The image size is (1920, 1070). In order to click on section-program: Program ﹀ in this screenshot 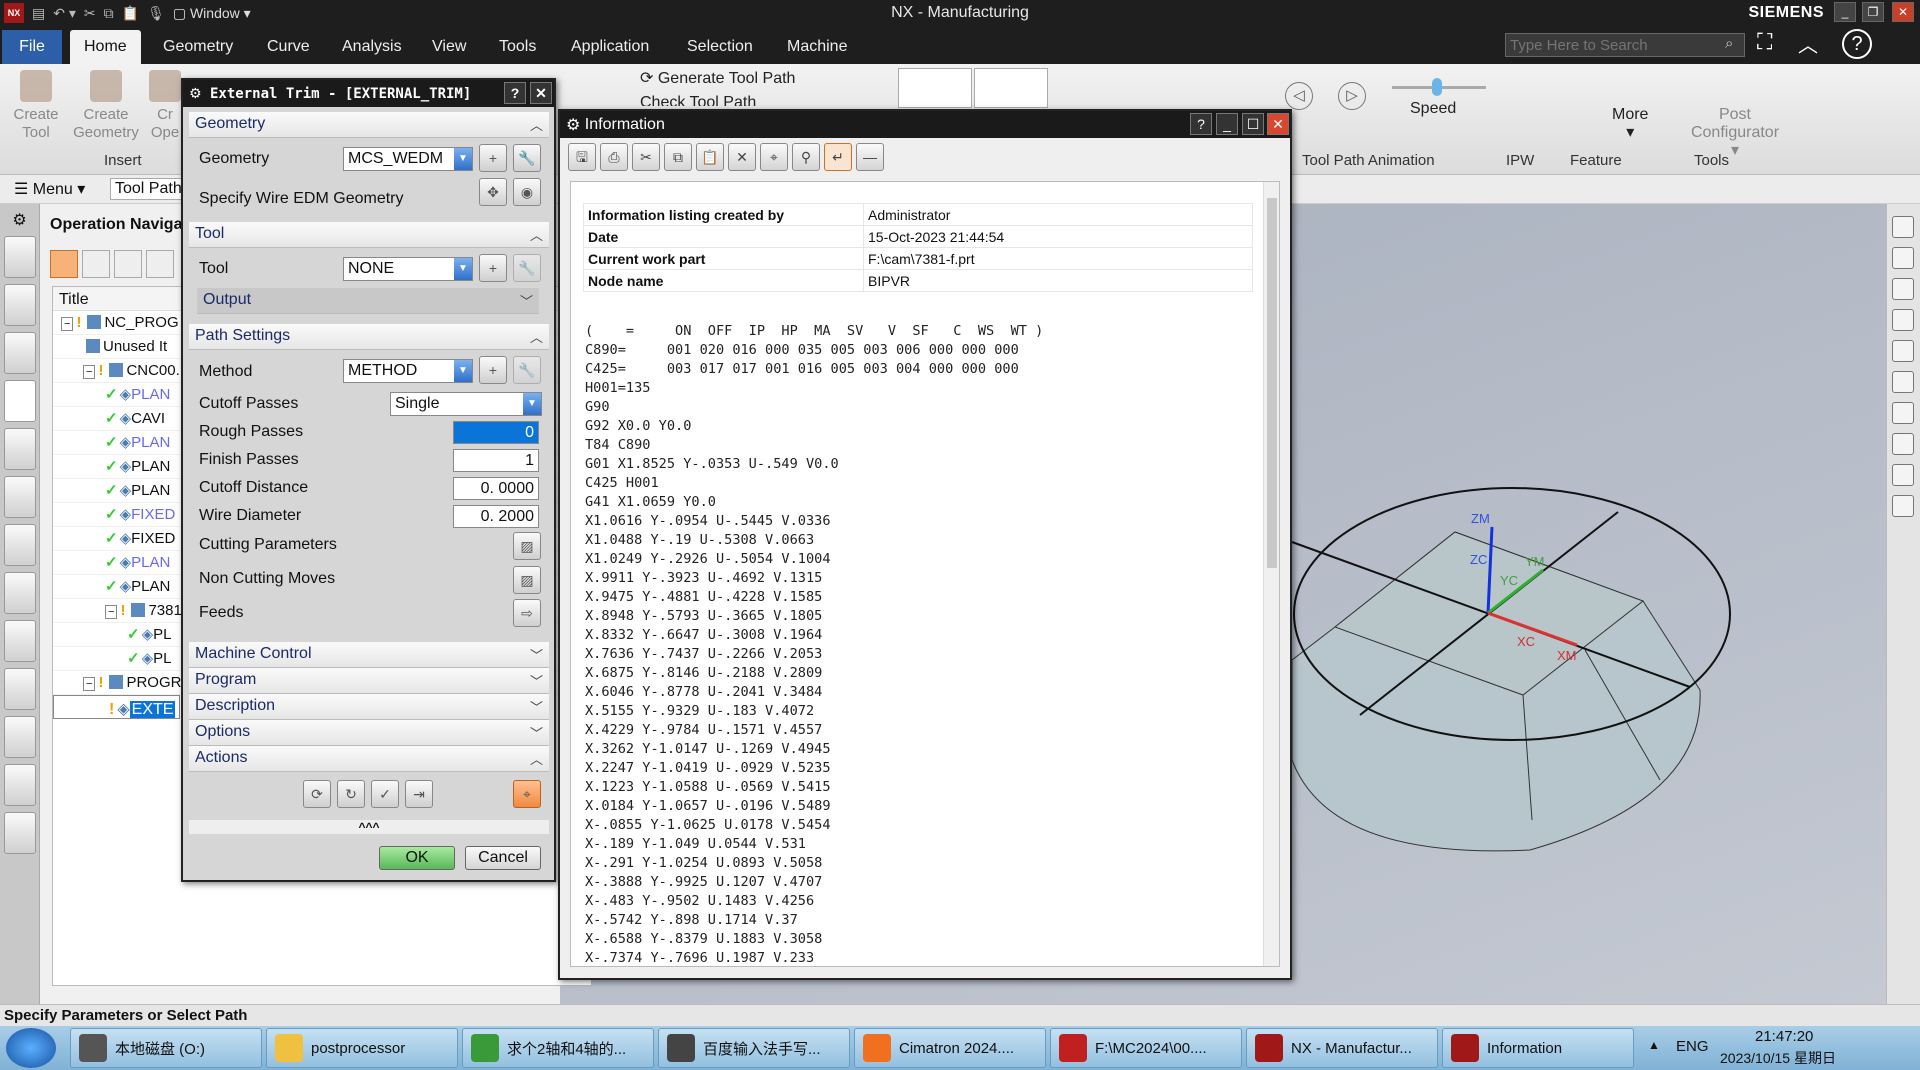, I will do `click(369, 681)`.